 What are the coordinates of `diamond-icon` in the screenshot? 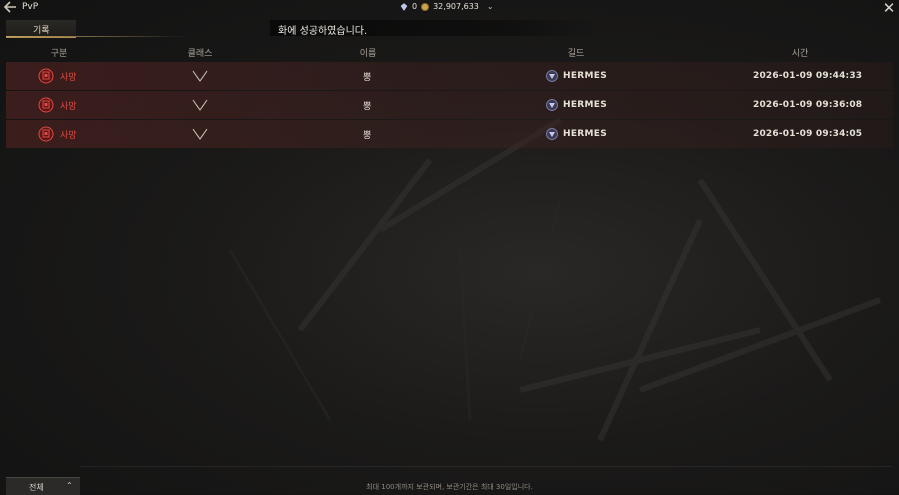 It's located at (404, 6).